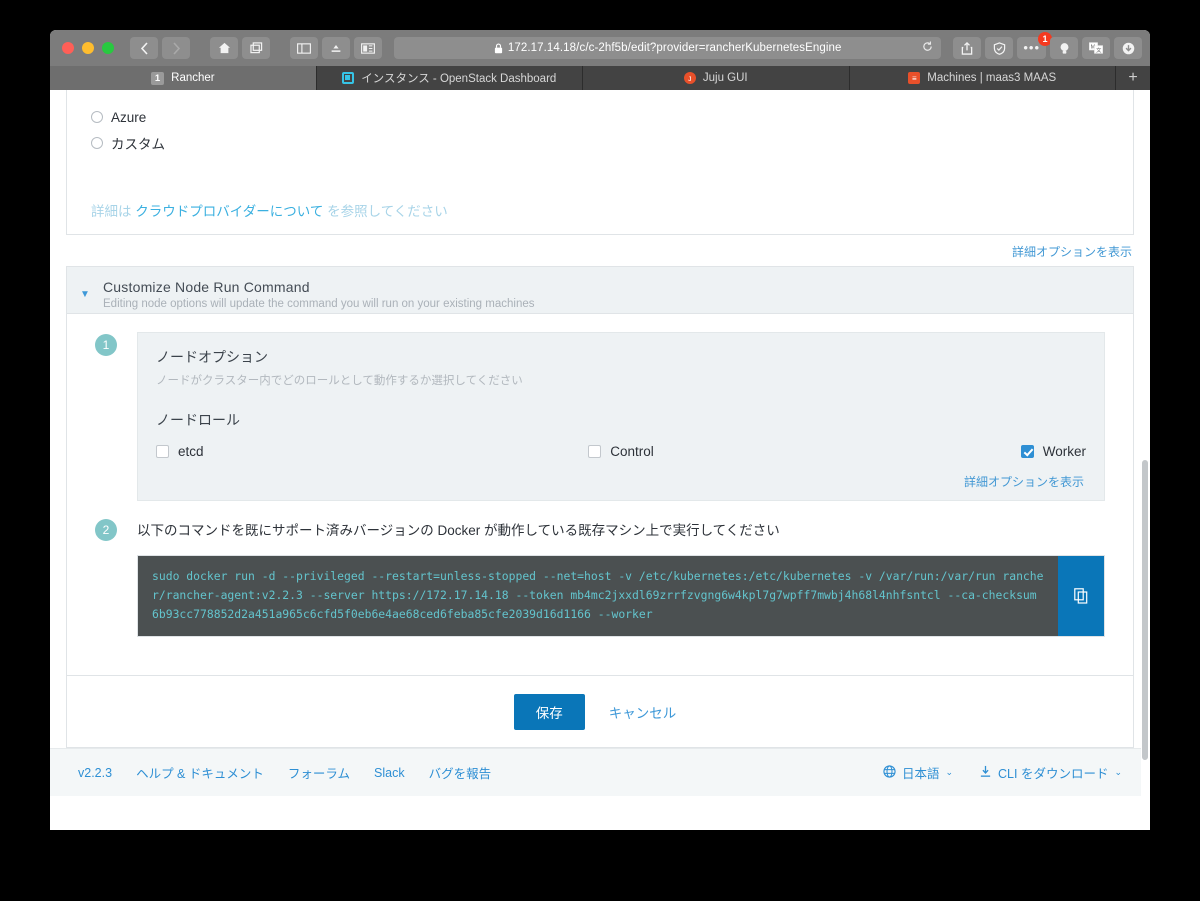 The image size is (1200, 901). Describe the element at coordinates (927, 48) in the screenshot. I see `reload-icon` at that location.